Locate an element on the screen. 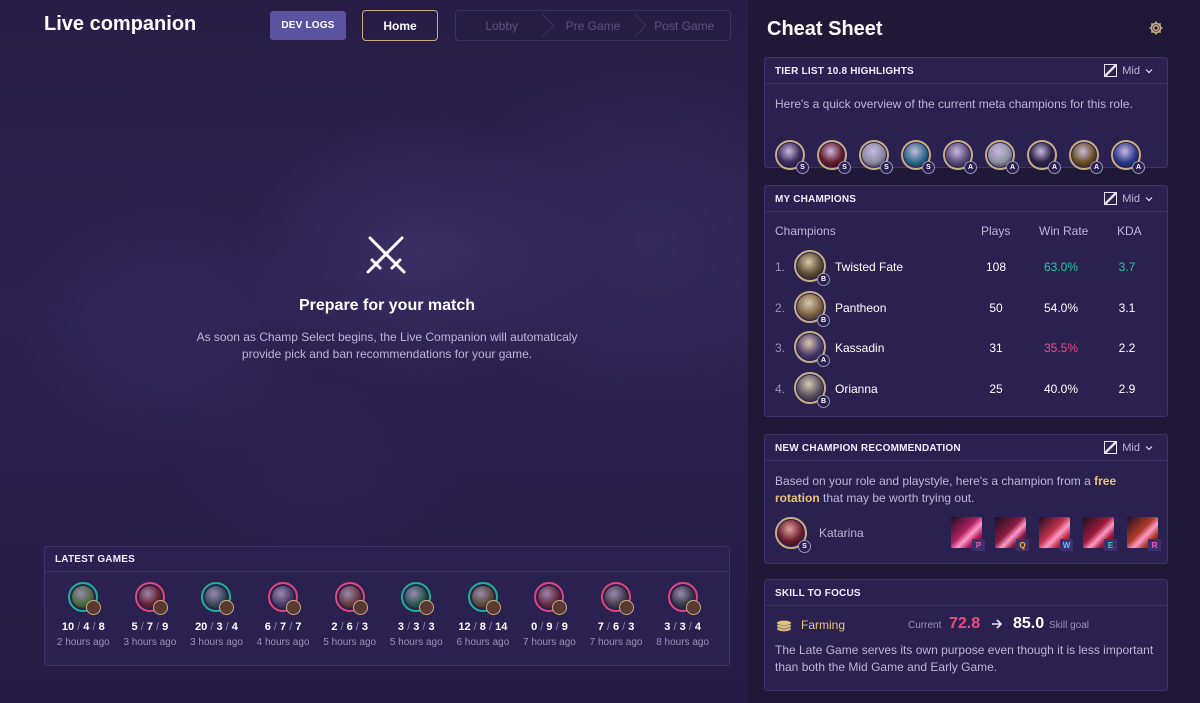 The height and width of the screenshot is (703, 1200). champion-abilities: P QWER is located at coordinates (1056, 534).